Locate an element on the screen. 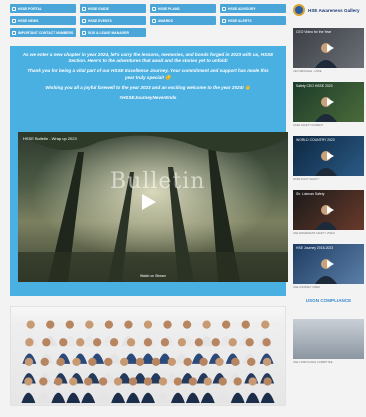 This screenshot has height=417, width=366. side-video-title: CEO Video for the Year is located at coordinates (314, 32).